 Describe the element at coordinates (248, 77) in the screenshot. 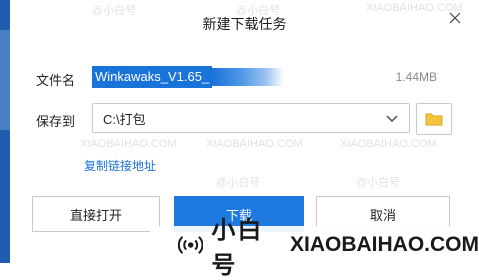

I see `filename-redacted` at that location.